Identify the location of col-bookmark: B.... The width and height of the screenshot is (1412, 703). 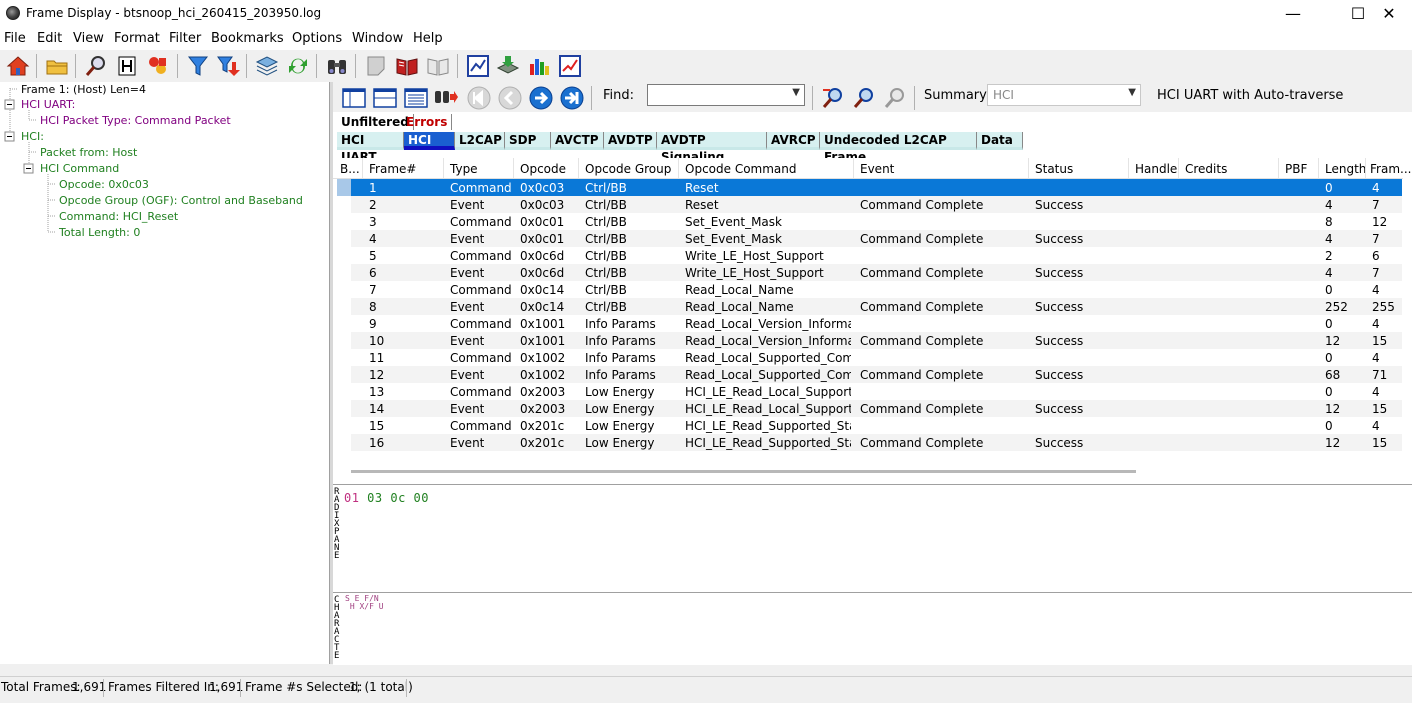
(350, 169).